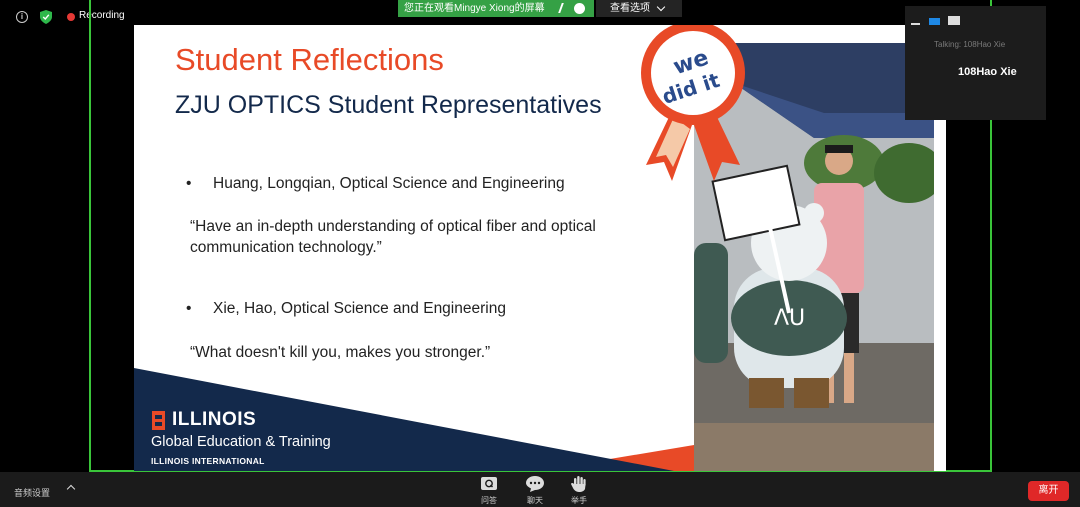 The image size is (1080, 507). Describe the element at coordinates (214, 419) in the screenshot. I see `illinois-logo-word: ILLINOIS` at that location.